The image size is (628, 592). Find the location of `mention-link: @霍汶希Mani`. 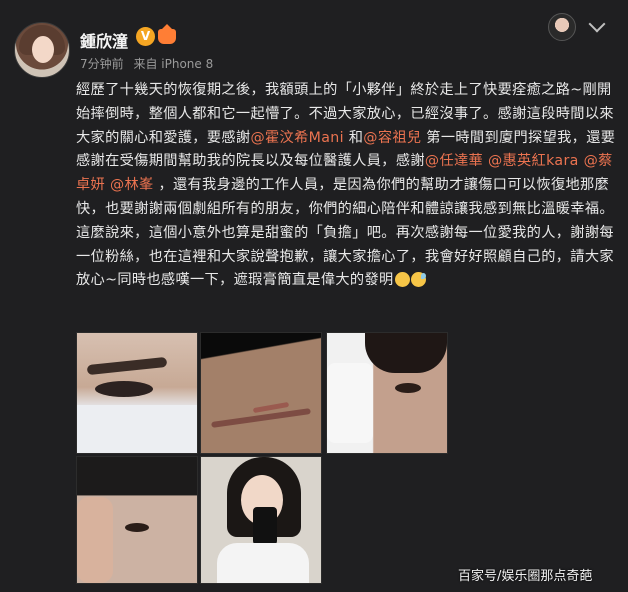

mention-link: @霍汶希Mani is located at coordinates (296, 138).